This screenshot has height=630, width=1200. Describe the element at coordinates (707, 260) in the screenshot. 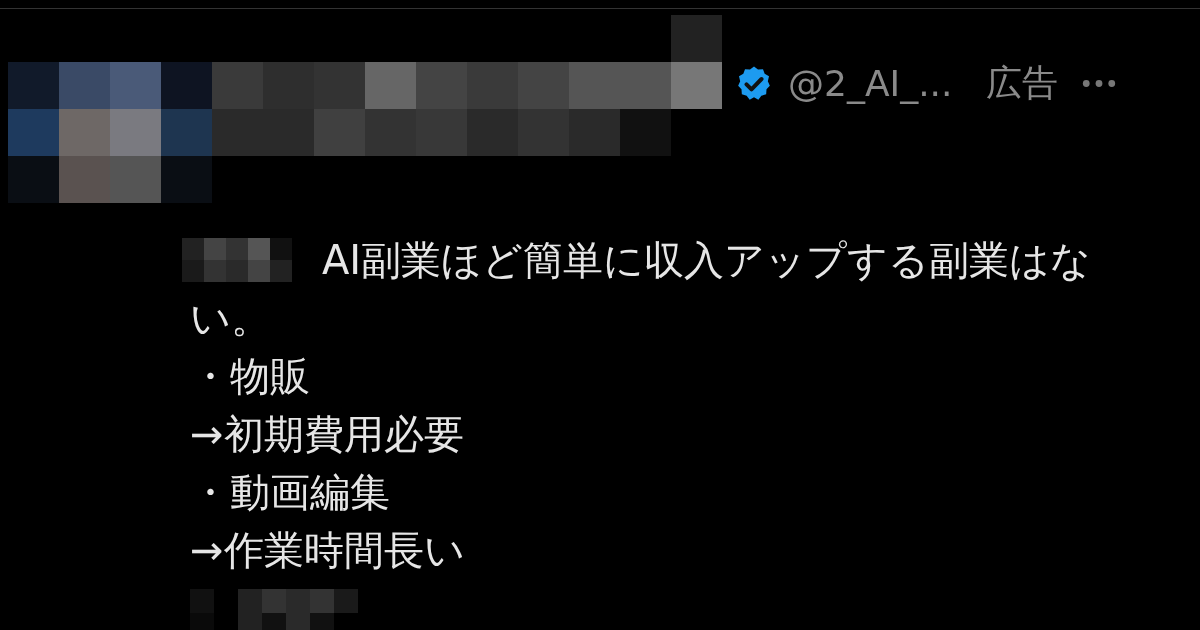

I see `post-text-line: AI副業ほど簡単に収入アップする副業はな` at that location.